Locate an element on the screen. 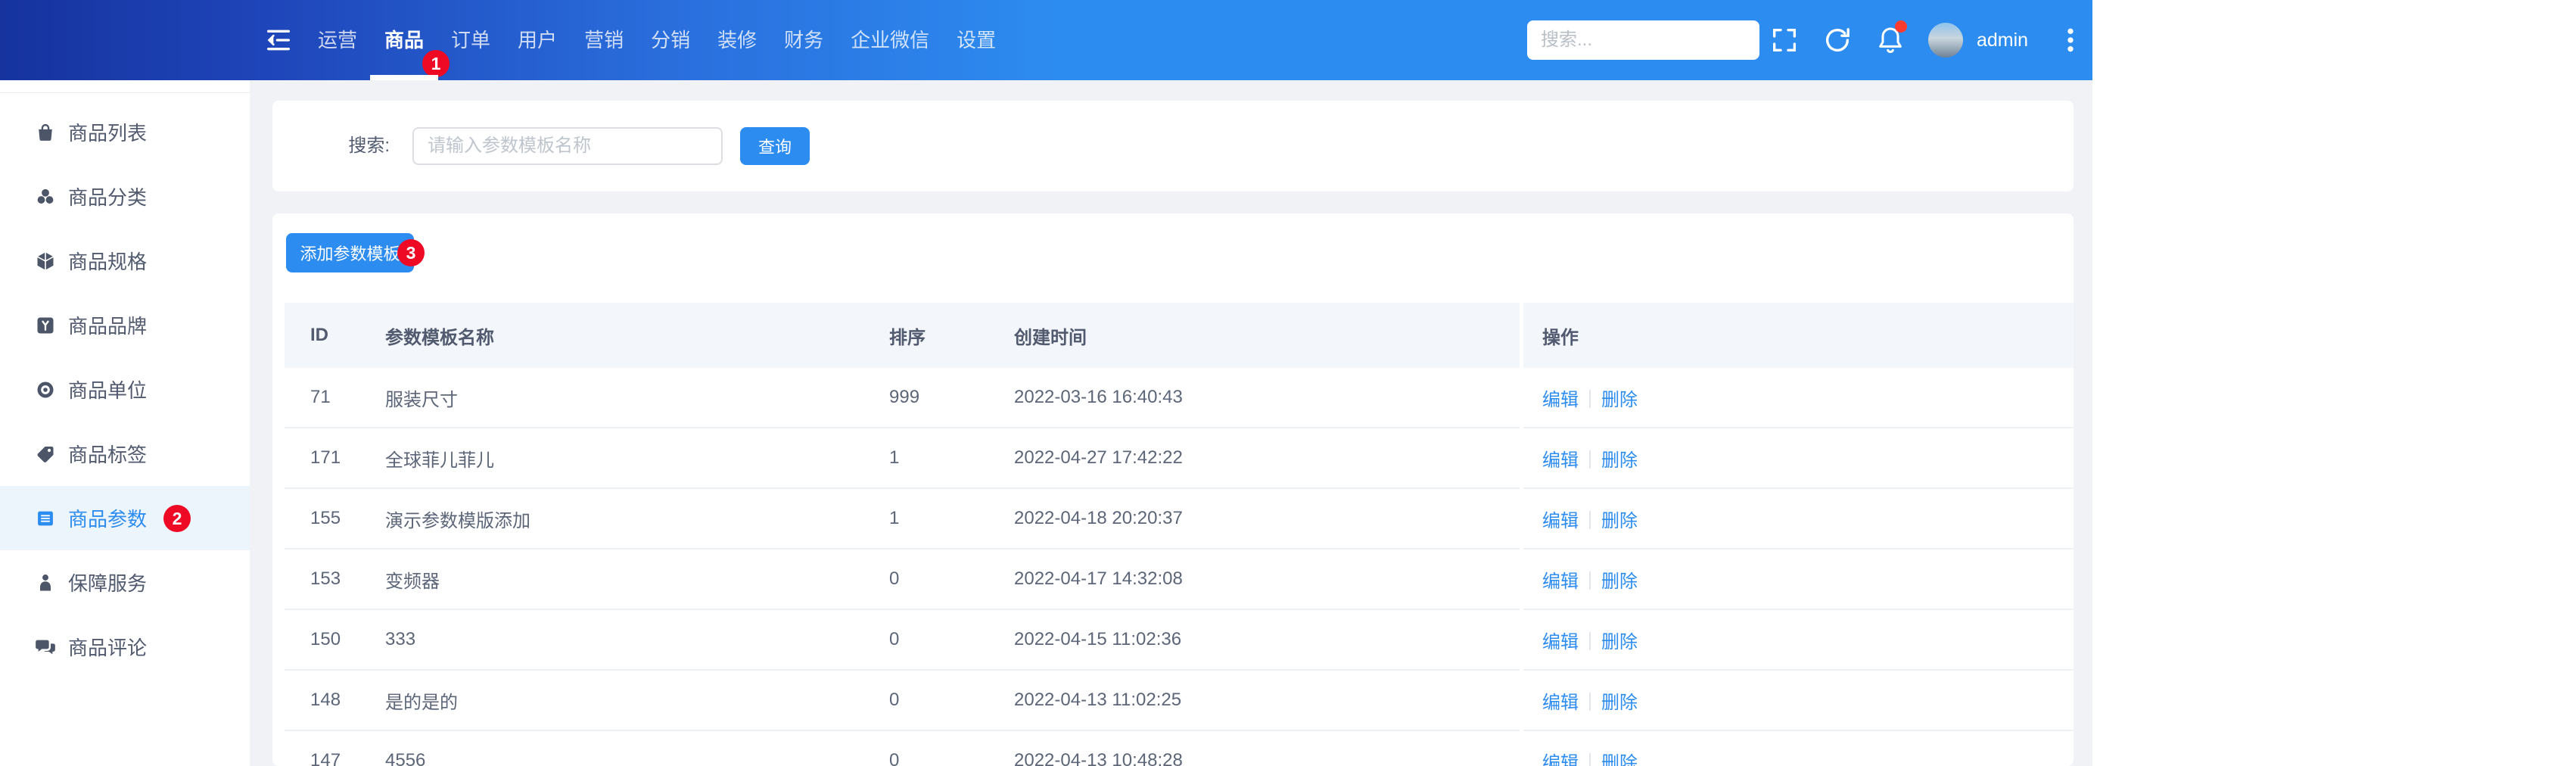 The width and height of the screenshot is (2576, 766). template-name-input is located at coordinates (567, 146).